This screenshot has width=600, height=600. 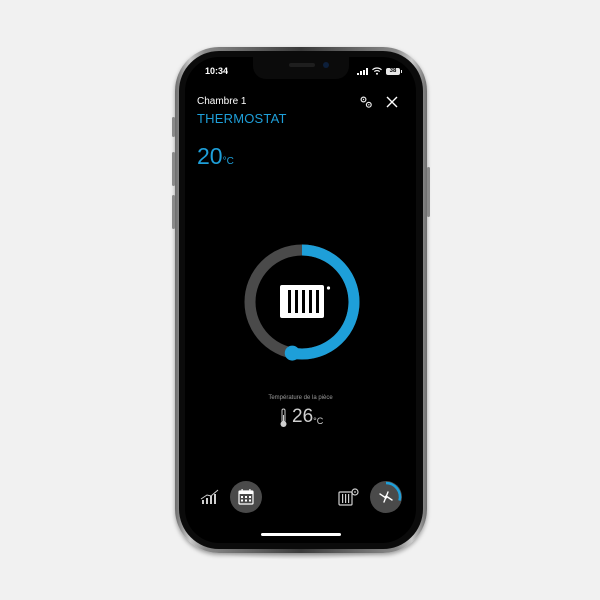 I want to click on close-icon, so click(x=392, y=102).